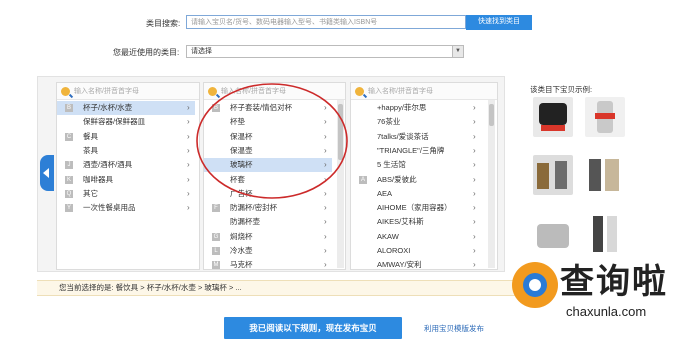  Describe the element at coordinates (108, 107) in the screenshot. I see `category-item-label: 杯子/水杯/水壶` at that location.